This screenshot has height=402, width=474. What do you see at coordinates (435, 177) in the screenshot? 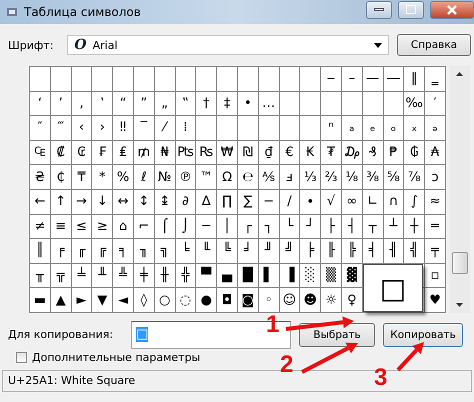
I see `character-cell: ↄ` at bounding box center [435, 177].